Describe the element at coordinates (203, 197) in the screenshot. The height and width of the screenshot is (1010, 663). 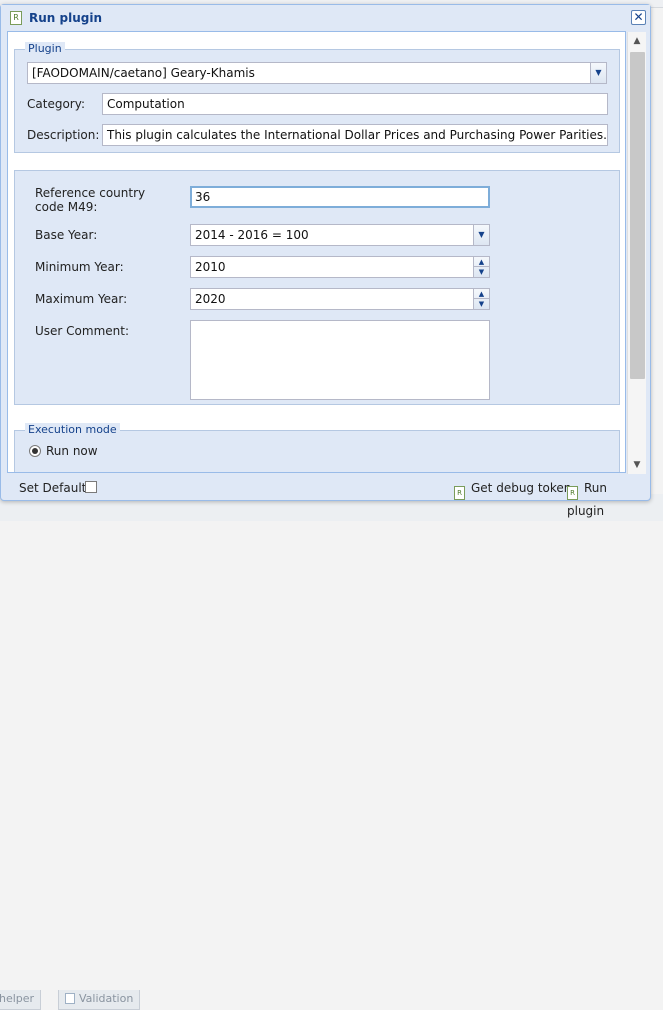
I see `ref-country-value: 36` at that location.